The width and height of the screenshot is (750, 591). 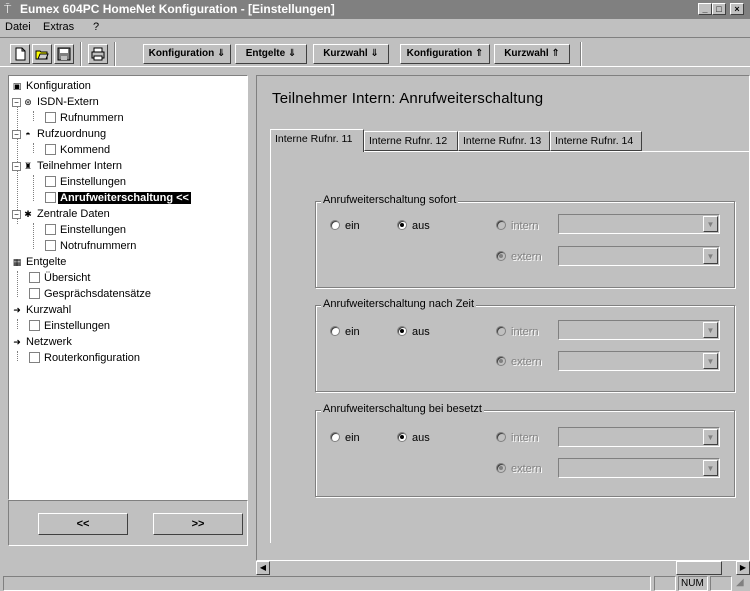 I want to click on arrow-icon: ➜, so click(x=17, y=310).